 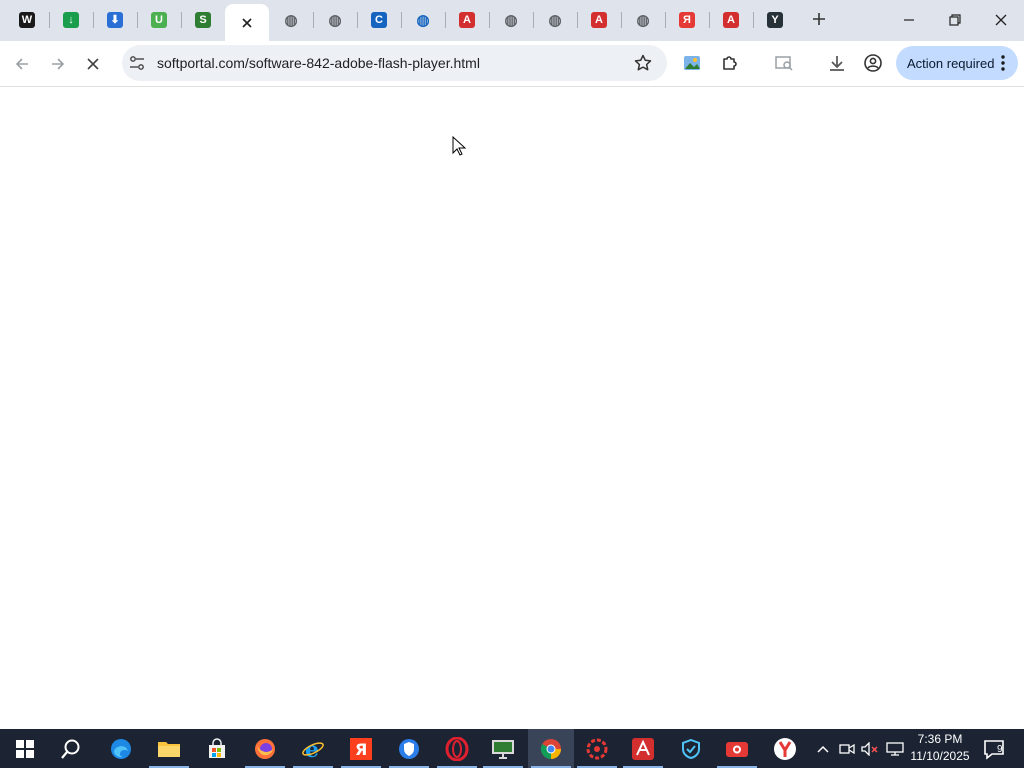 I want to click on speaker-muted-icon, so click(x=869, y=748).